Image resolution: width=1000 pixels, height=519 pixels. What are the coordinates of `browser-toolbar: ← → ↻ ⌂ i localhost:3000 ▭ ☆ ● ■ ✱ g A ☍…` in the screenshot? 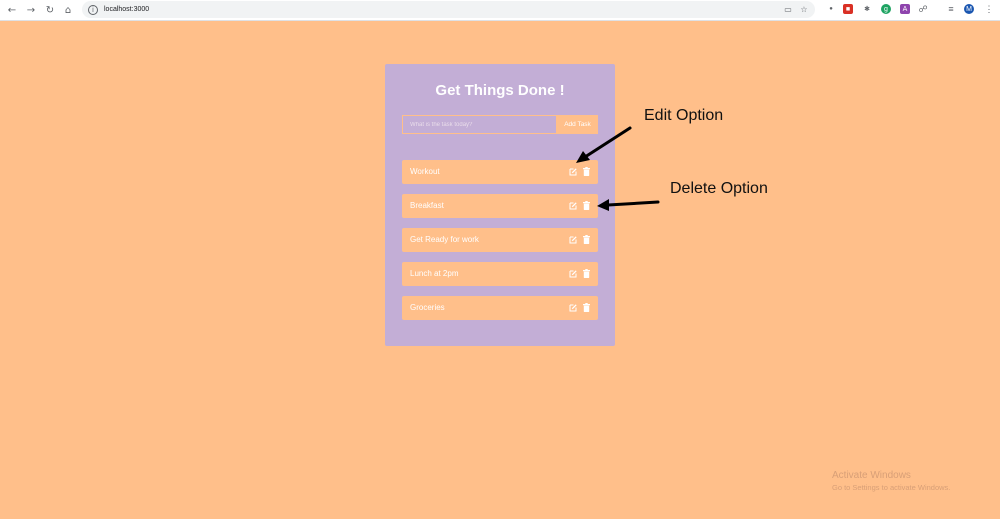 It's located at (500, 10).